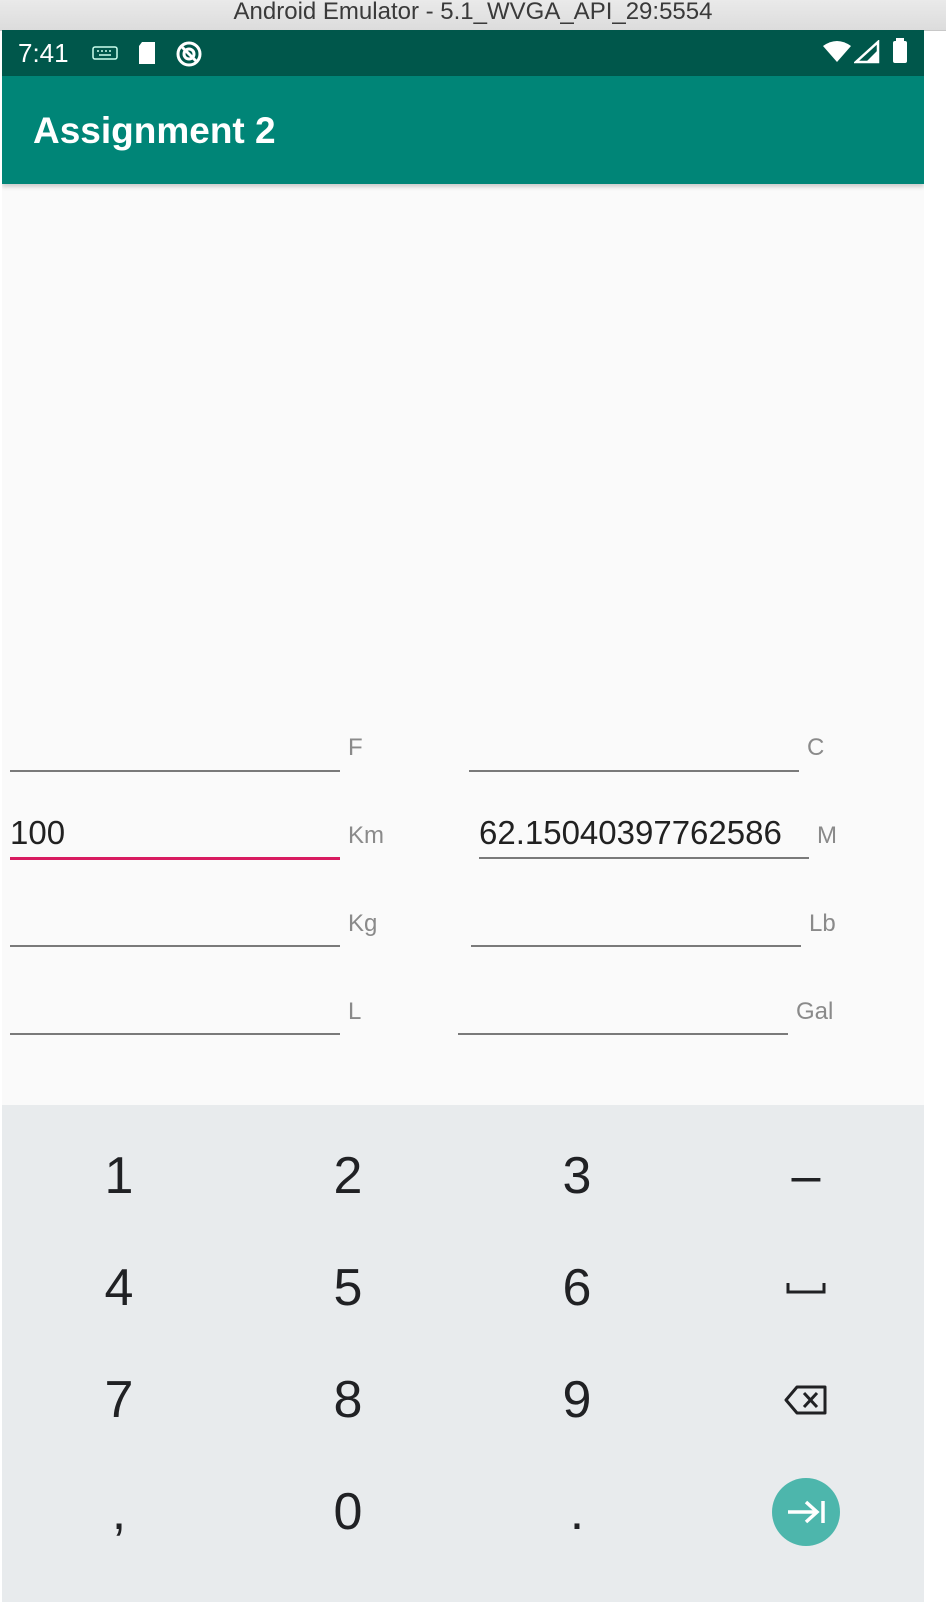 The width and height of the screenshot is (946, 1602). What do you see at coordinates (175, 749) in the screenshot?
I see `fahrenheit-input` at bounding box center [175, 749].